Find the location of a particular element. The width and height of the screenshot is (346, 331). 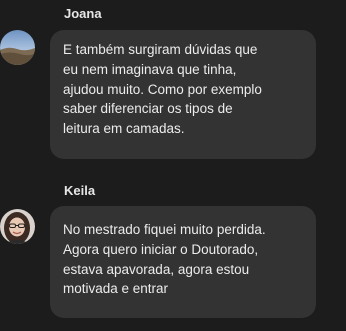

comment-author-name: Keila is located at coordinates (79, 190).